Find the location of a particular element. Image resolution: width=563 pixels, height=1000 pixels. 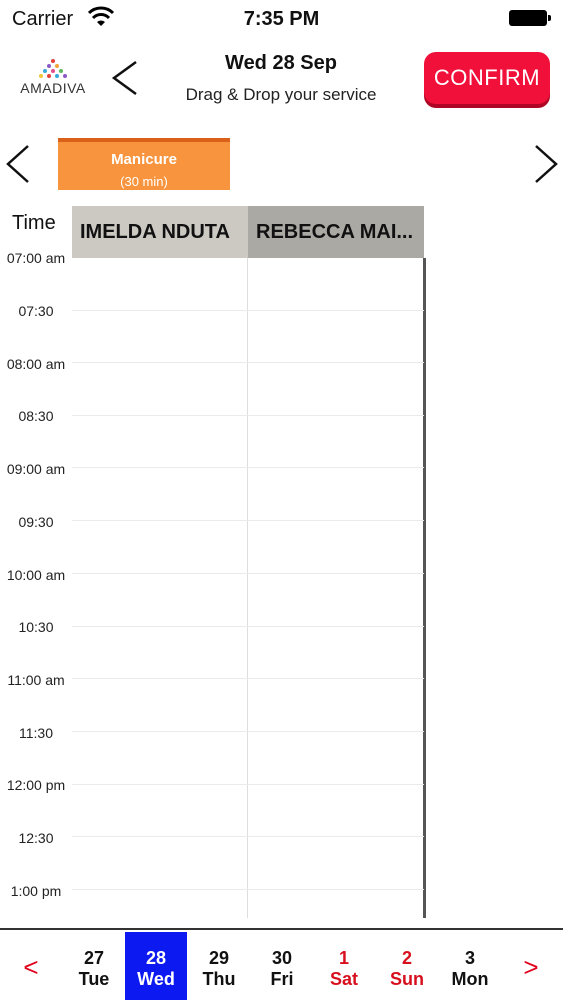

day-sun-2: 2 Sun is located at coordinates (407, 966).